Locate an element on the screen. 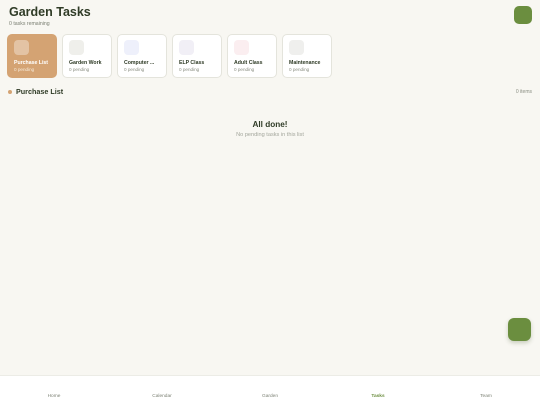  category-name: Purchase List is located at coordinates (31, 63).